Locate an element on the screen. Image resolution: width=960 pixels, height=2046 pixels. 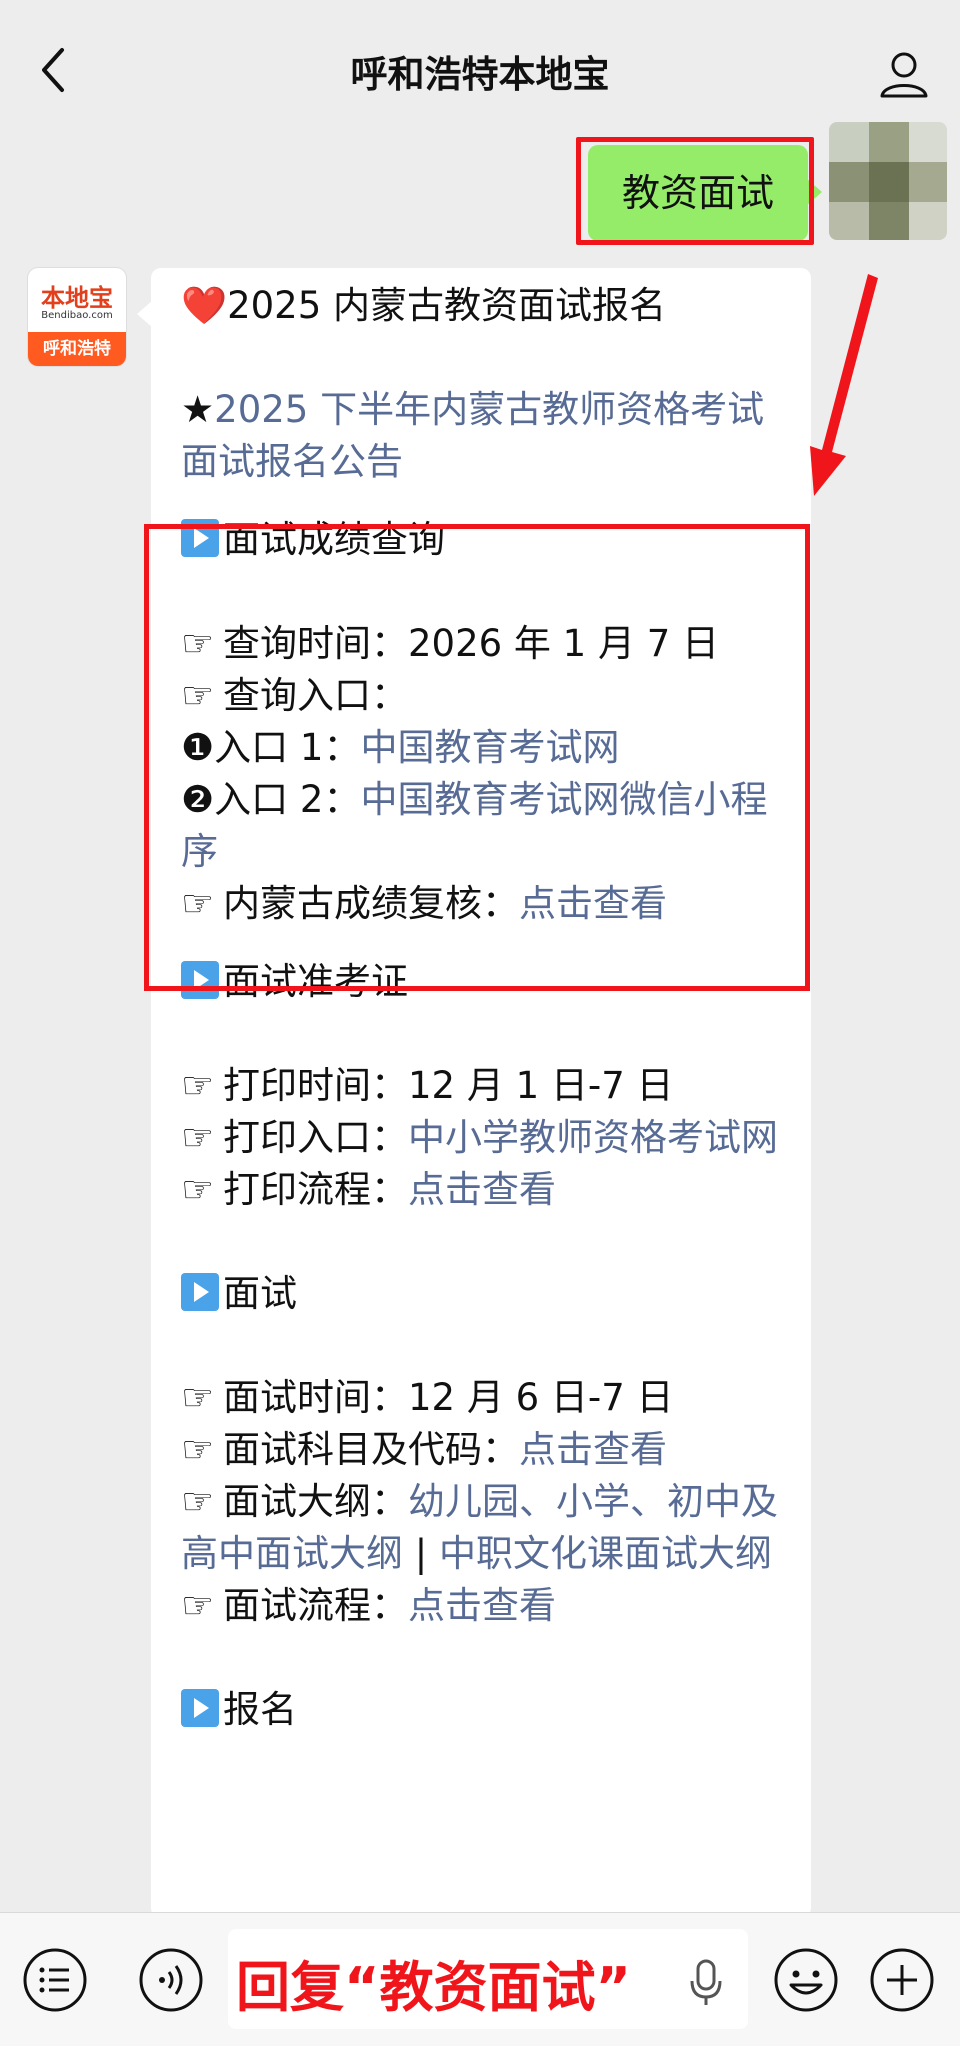
emoji-icon is located at coordinates (806, 1980).